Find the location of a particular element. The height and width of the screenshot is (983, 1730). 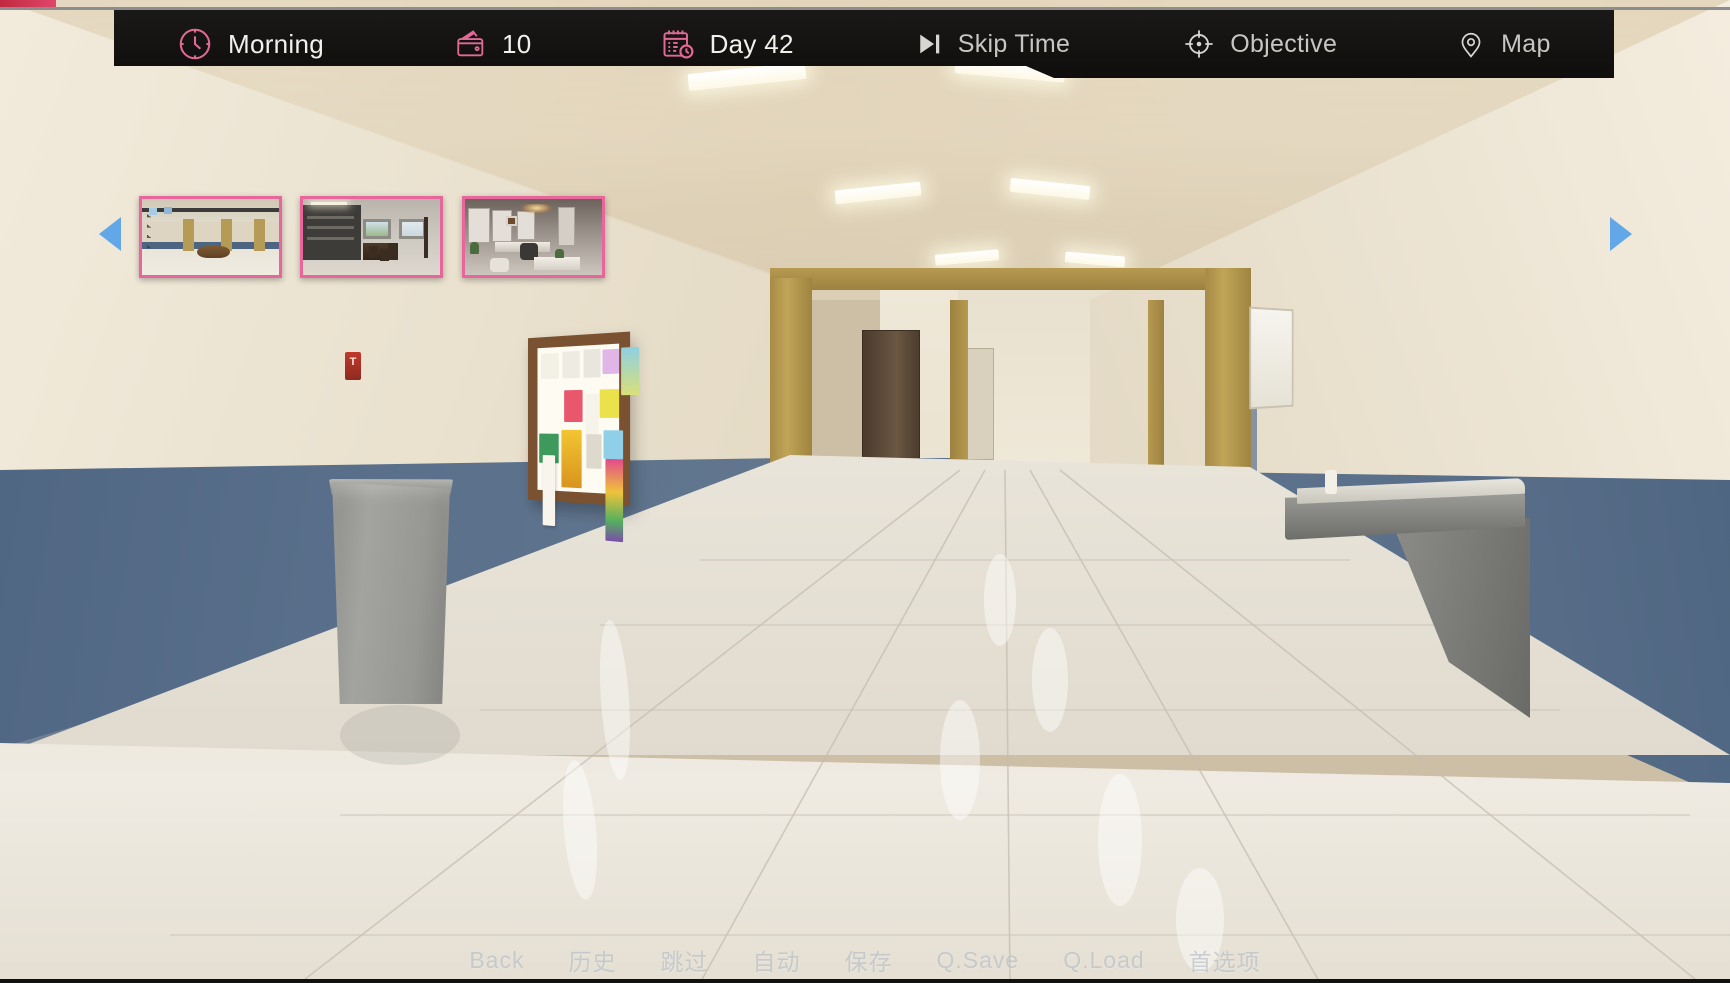

location-next-arrow is located at coordinates (1621, 234).